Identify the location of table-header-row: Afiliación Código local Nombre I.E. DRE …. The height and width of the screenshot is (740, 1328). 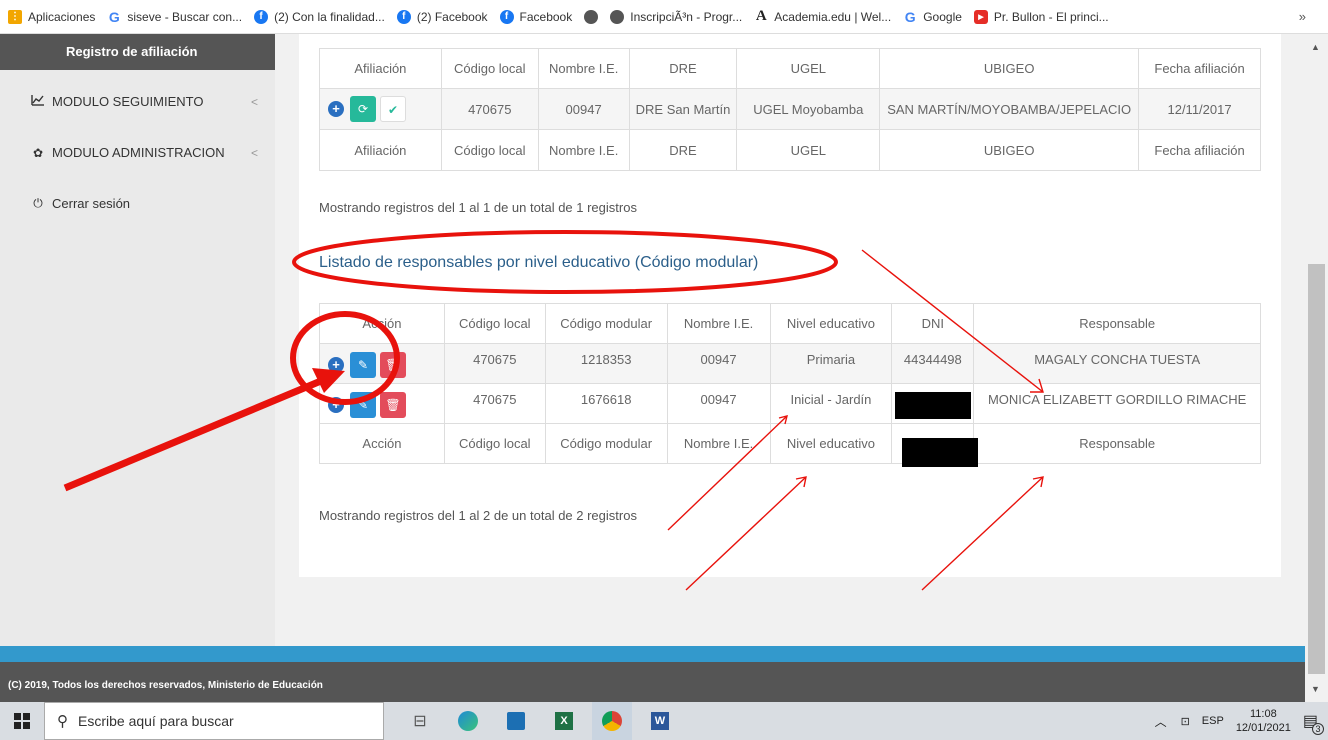
(790, 68).